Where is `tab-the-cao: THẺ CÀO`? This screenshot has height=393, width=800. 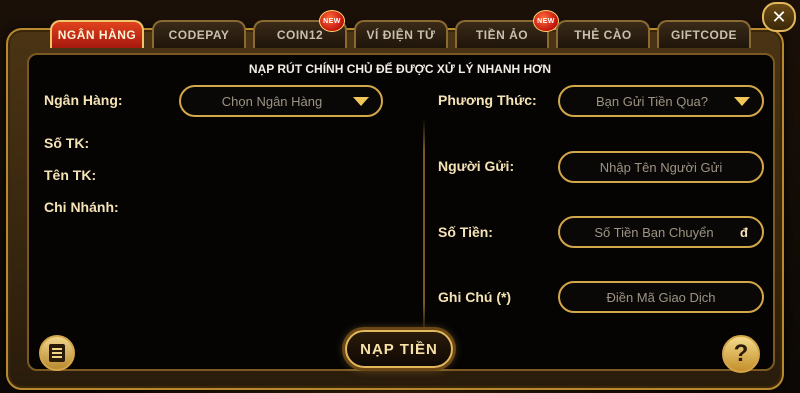 tab-the-cao: THẺ CÀO is located at coordinates (603, 34).